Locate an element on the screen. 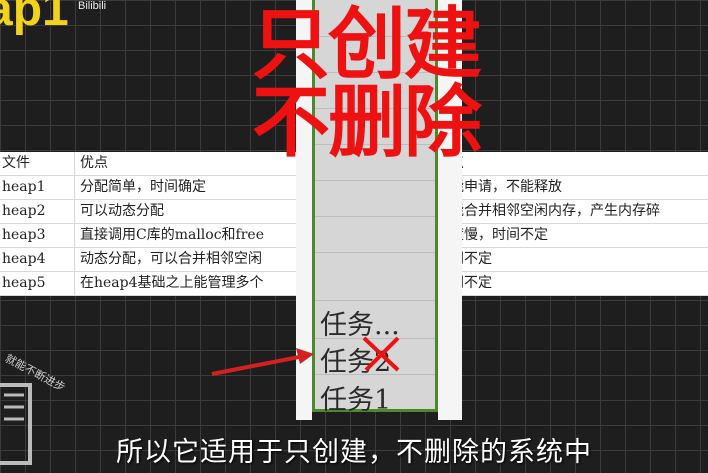 The height and width of the screenshot is (473, 708). pros-cell: 动态分配，可以合并相邻空闲 is located at coordinates (171, 259).